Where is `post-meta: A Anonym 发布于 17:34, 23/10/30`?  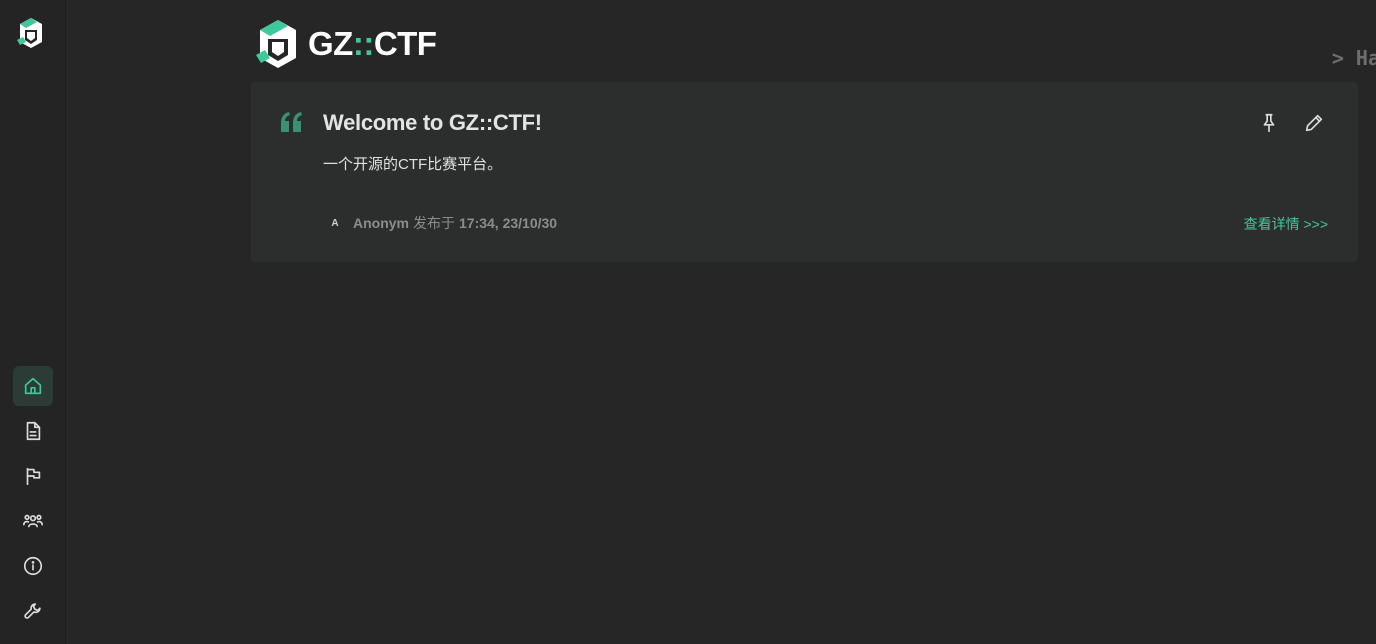 post-meta: A Anonym 发布于 17:34, 23/10/30 is located at coordinates (442, 223).